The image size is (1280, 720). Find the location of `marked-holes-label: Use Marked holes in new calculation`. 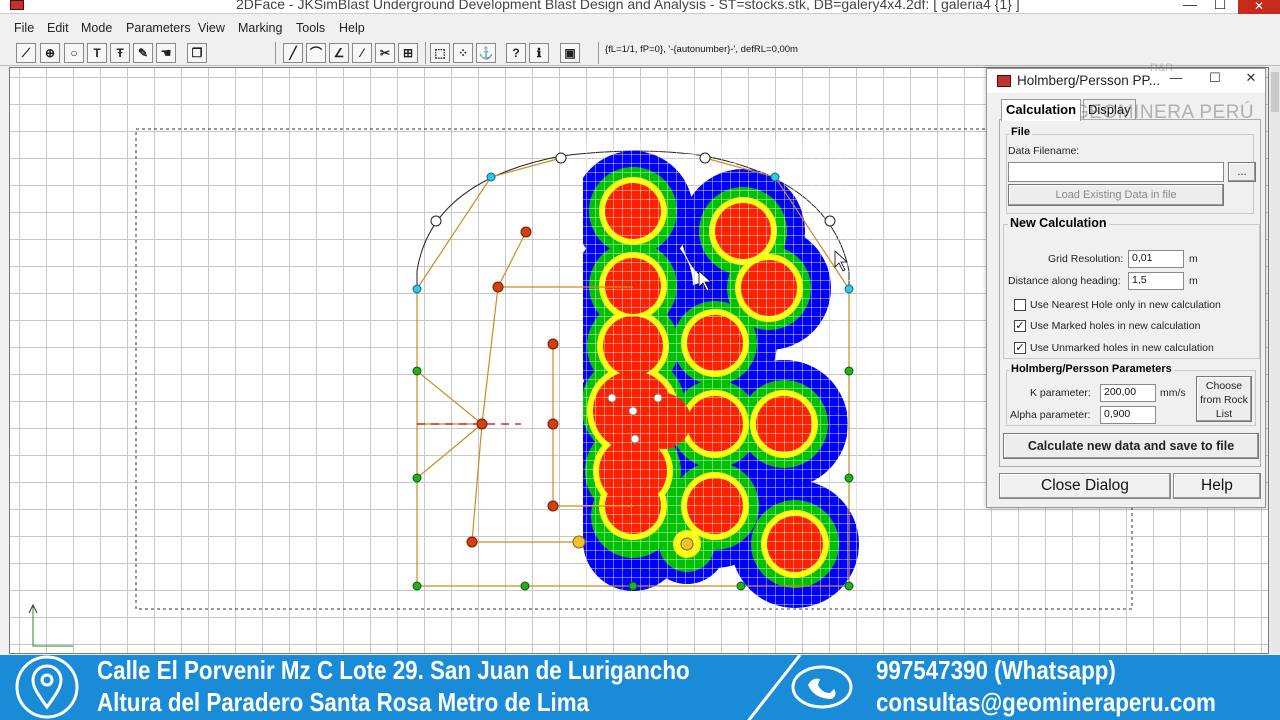

marked-holes-label: Use Marked holes in new calculation is located at coordinates (1115, 326).